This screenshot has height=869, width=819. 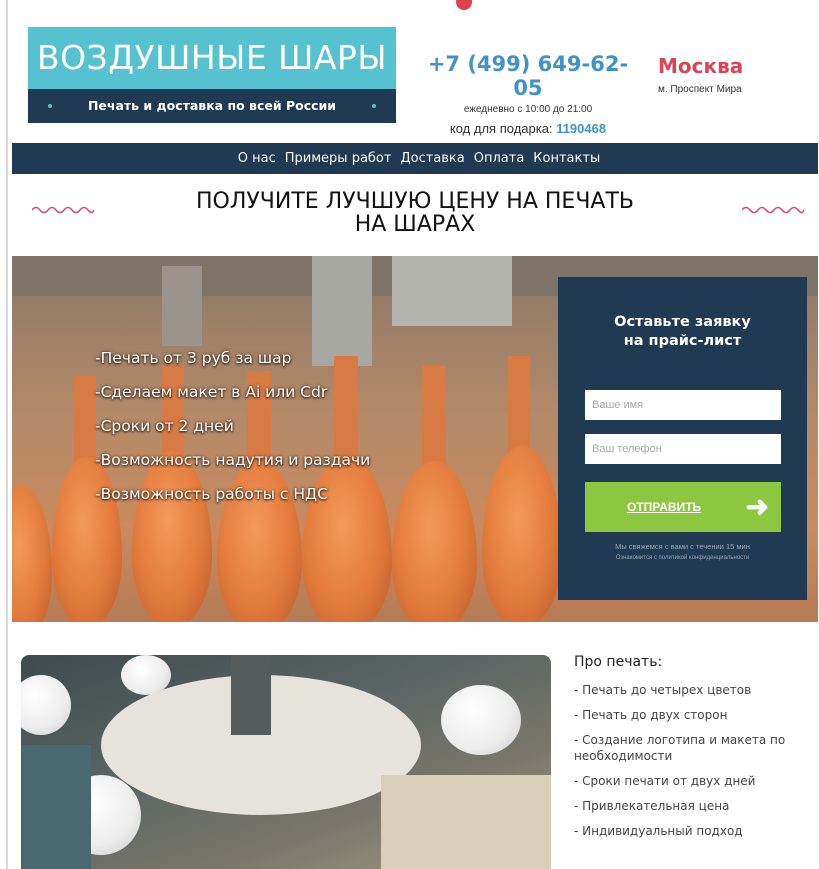 I want to click on wave-decoration-right, so click(x=773, y=210).